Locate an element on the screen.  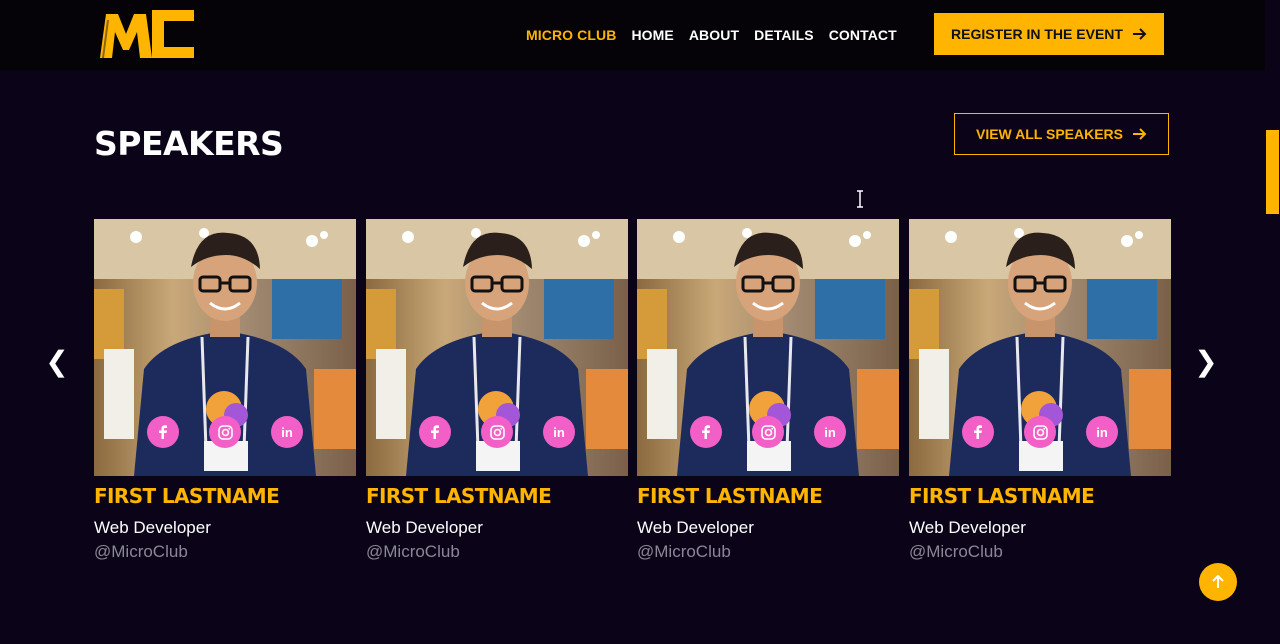
section-title: SPEAKERS is located at coordinates (189, 143).